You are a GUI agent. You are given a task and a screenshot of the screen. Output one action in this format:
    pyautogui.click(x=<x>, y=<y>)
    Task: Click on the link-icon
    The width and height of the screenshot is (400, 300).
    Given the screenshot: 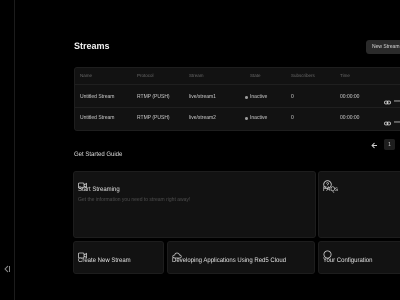 What is the action you would take?
    pyautogui.click(x=387, y=123)
    